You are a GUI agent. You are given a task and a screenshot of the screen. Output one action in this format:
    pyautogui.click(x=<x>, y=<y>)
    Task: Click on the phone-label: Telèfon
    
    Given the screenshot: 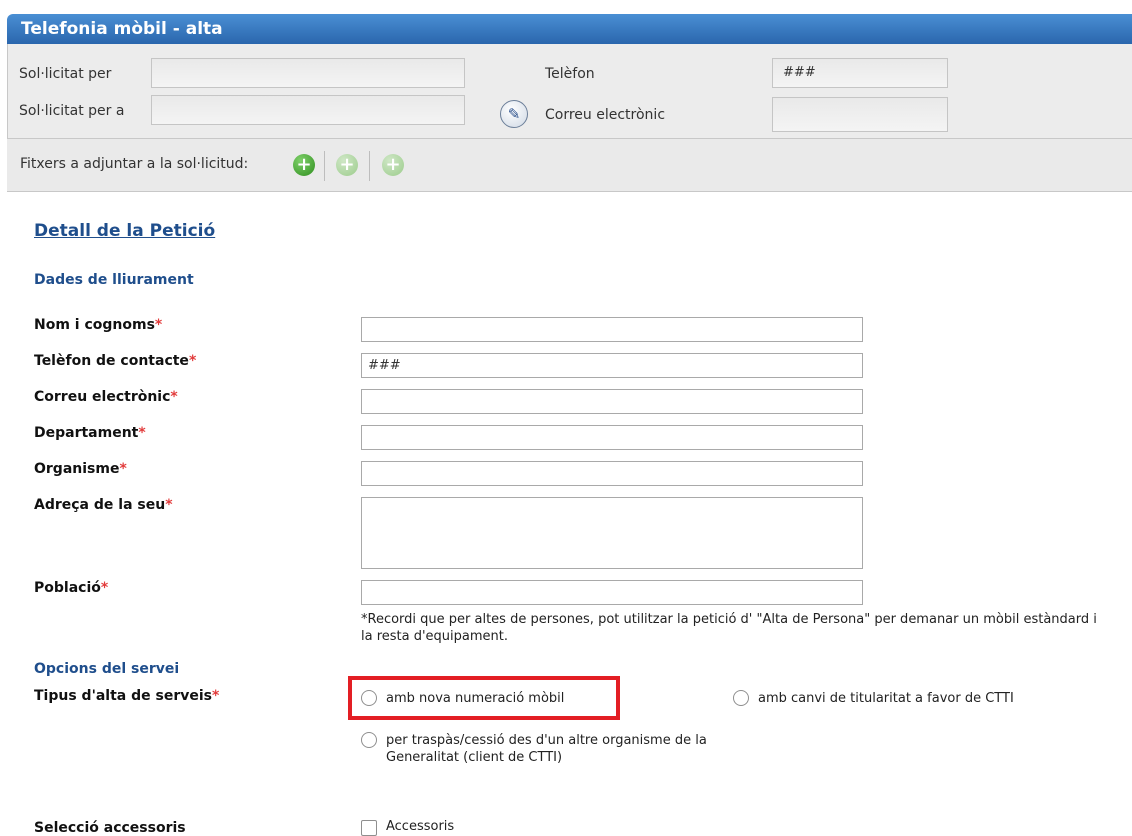 What is the action you would take?
    pyautogui.click(x=570, y=74)
    